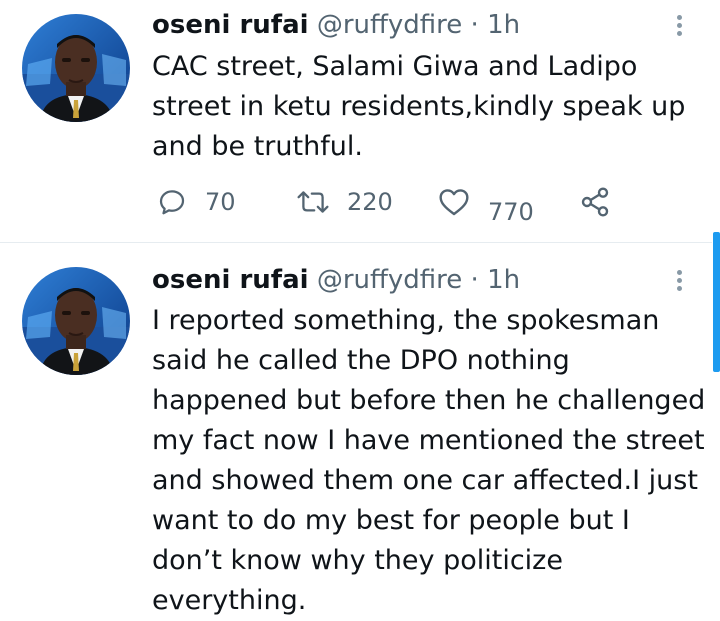  What do you see at coordinates (454, 202) in the screenshot?
I see `heart-icon` at bounding box center [454, 202].